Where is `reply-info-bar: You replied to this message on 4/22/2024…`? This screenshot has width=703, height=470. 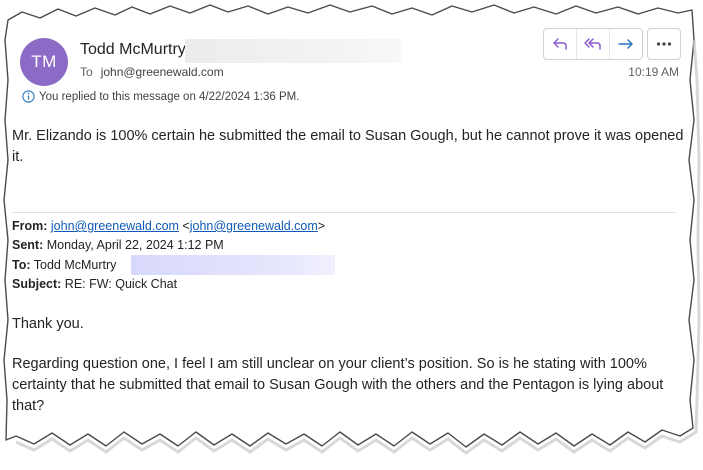
reply-info-bar: You replied to this message on 4/22/2024… is located at coordinates (160, 96).